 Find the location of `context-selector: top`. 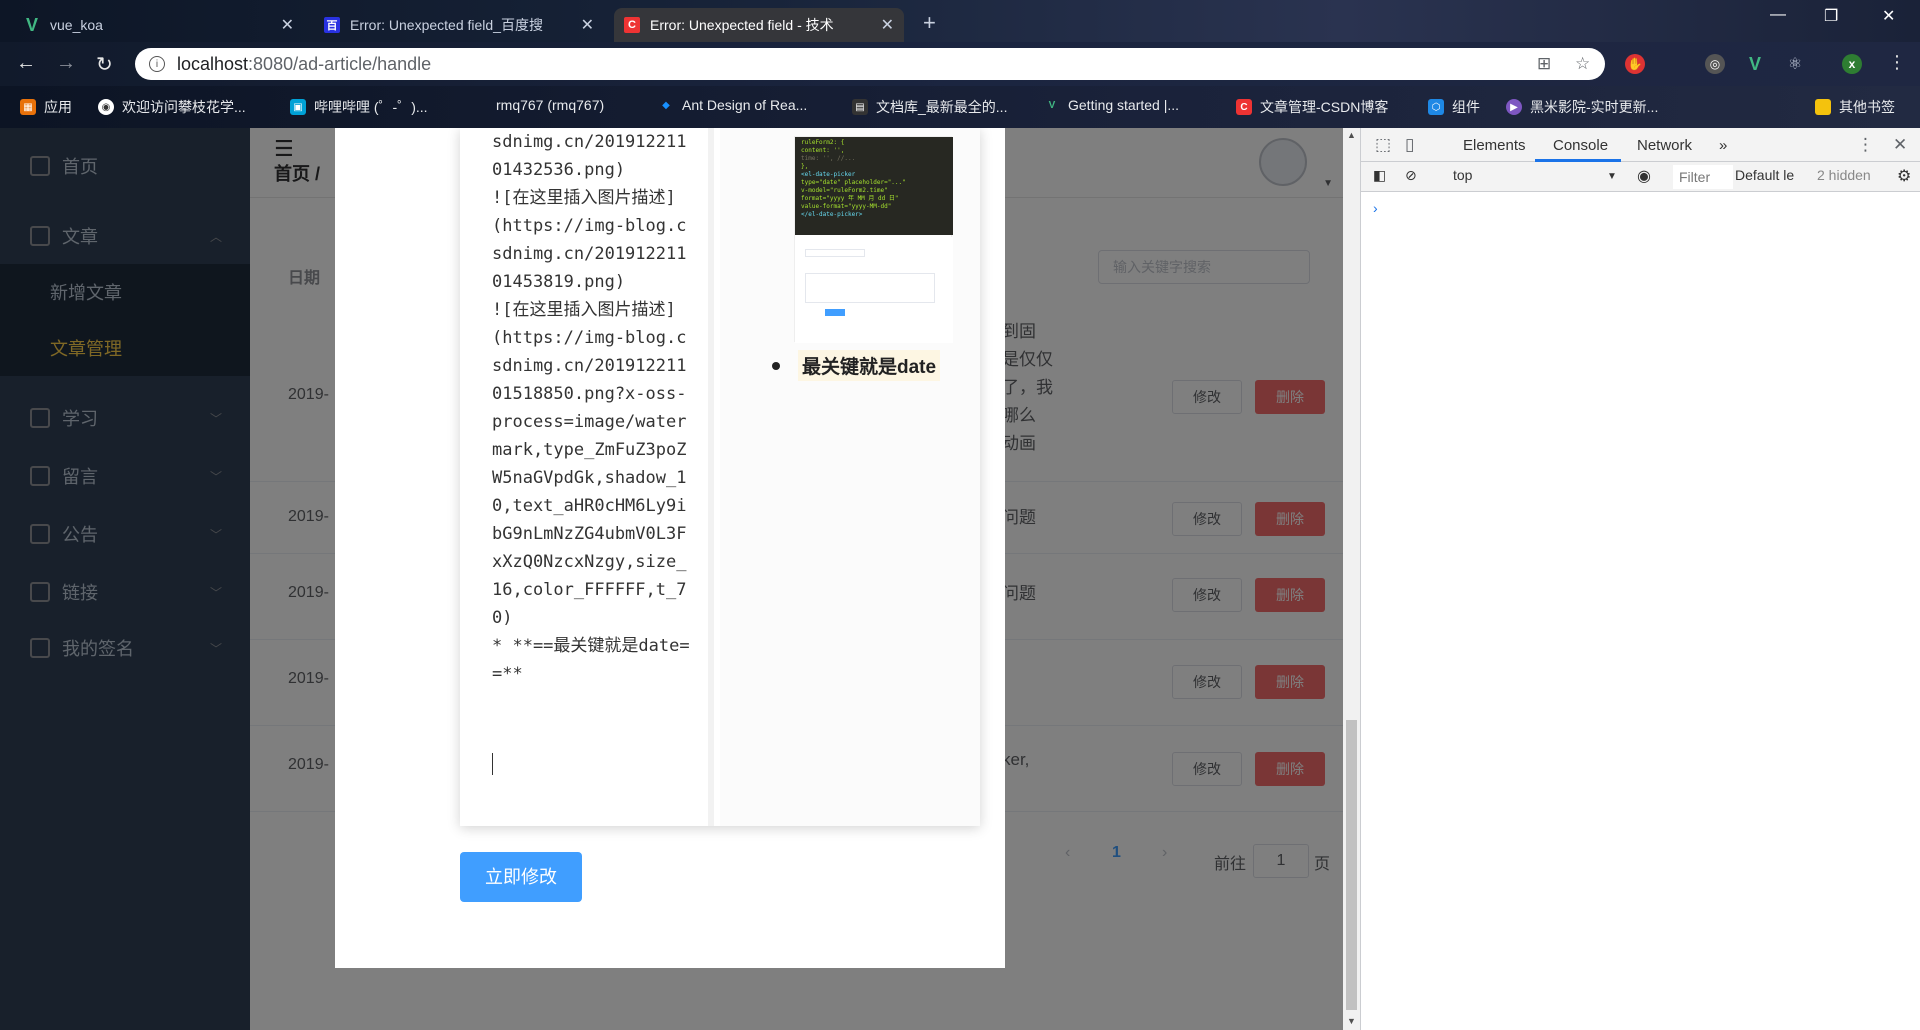

context-selector: top is located at coordinates (1462, 175).